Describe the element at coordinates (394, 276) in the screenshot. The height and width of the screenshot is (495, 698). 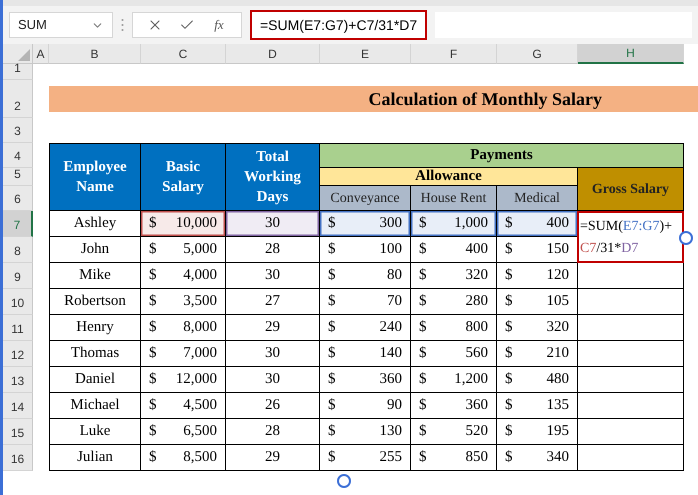
I see `amount-text: 80` at that location.